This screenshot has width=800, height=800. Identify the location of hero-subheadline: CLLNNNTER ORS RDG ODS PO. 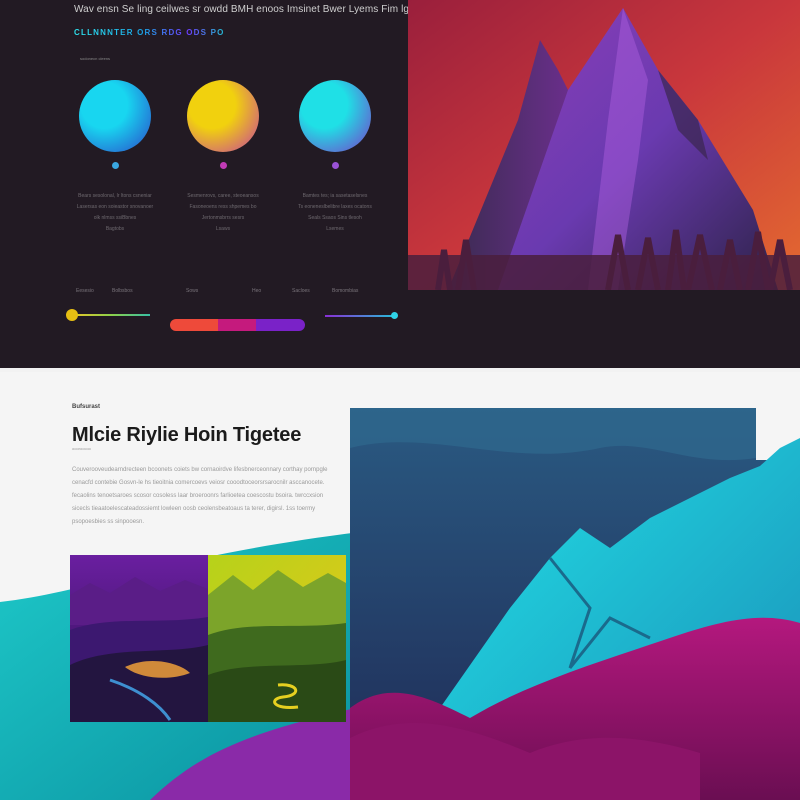
(149, 32).